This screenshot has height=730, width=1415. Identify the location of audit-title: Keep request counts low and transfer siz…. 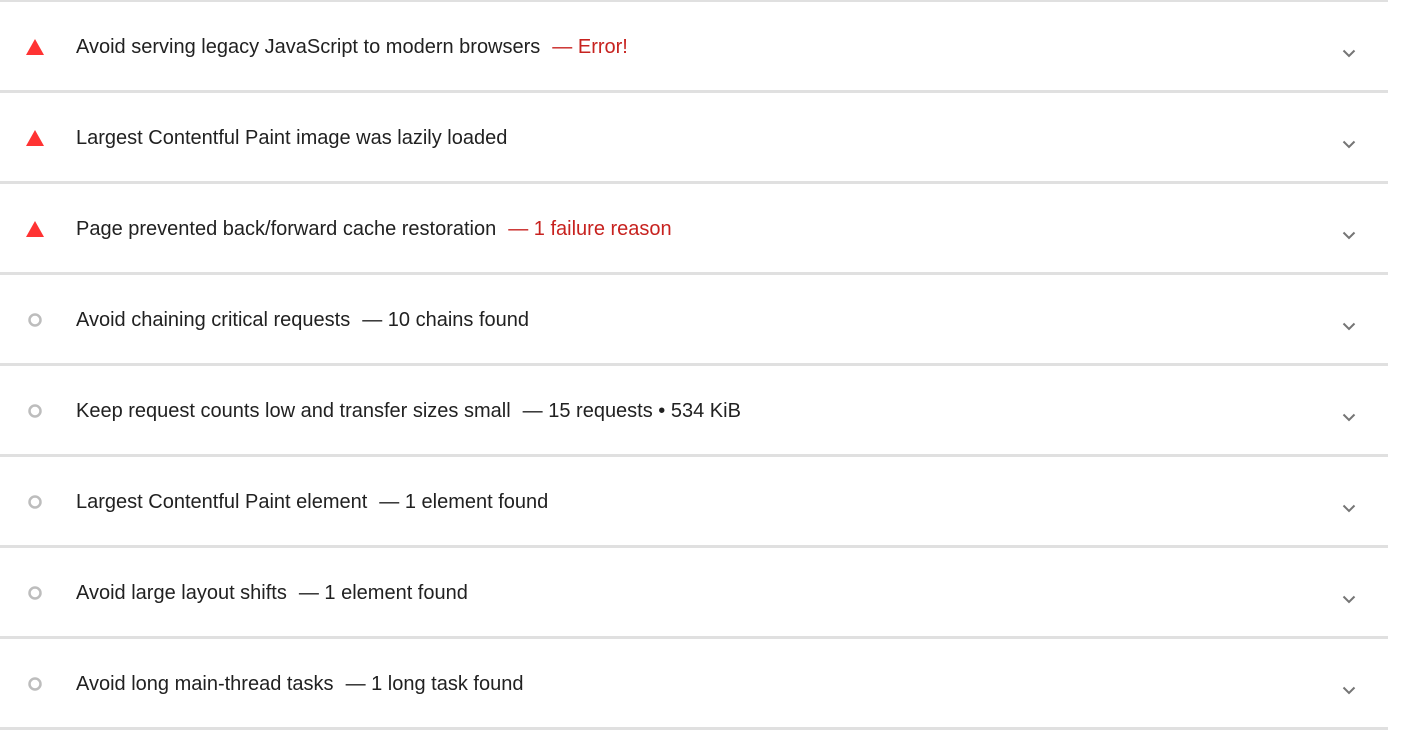
(293, 411).